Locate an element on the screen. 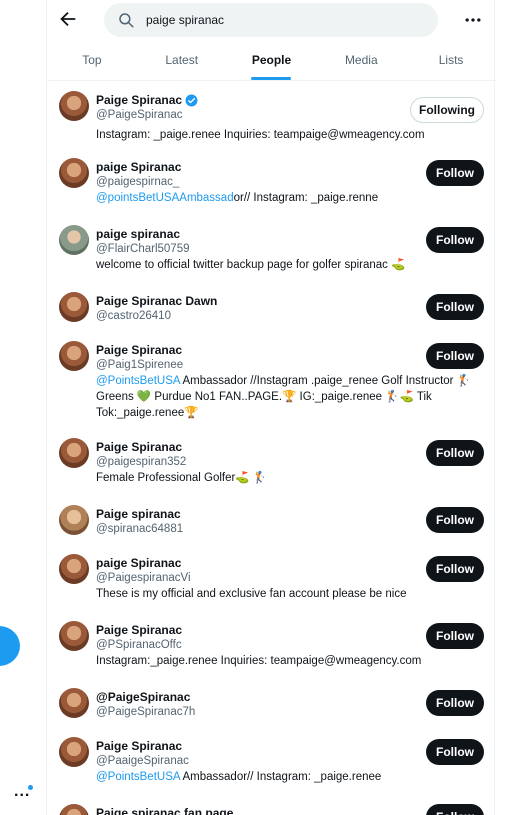  tab-label: Top is located at coordinates (92, 60).